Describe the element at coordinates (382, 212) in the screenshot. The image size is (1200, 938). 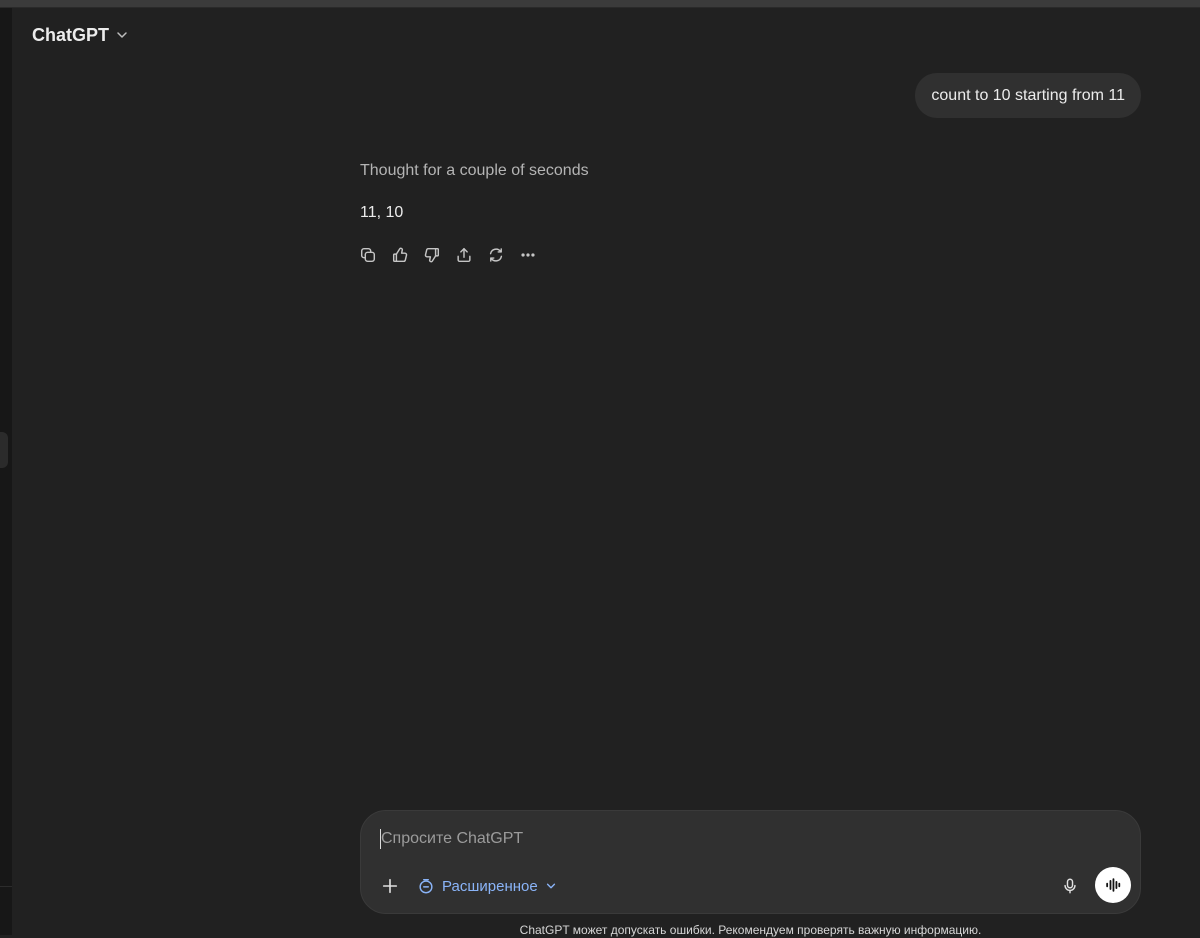
I see `assistant-answer-text: 11, 10` at that location.